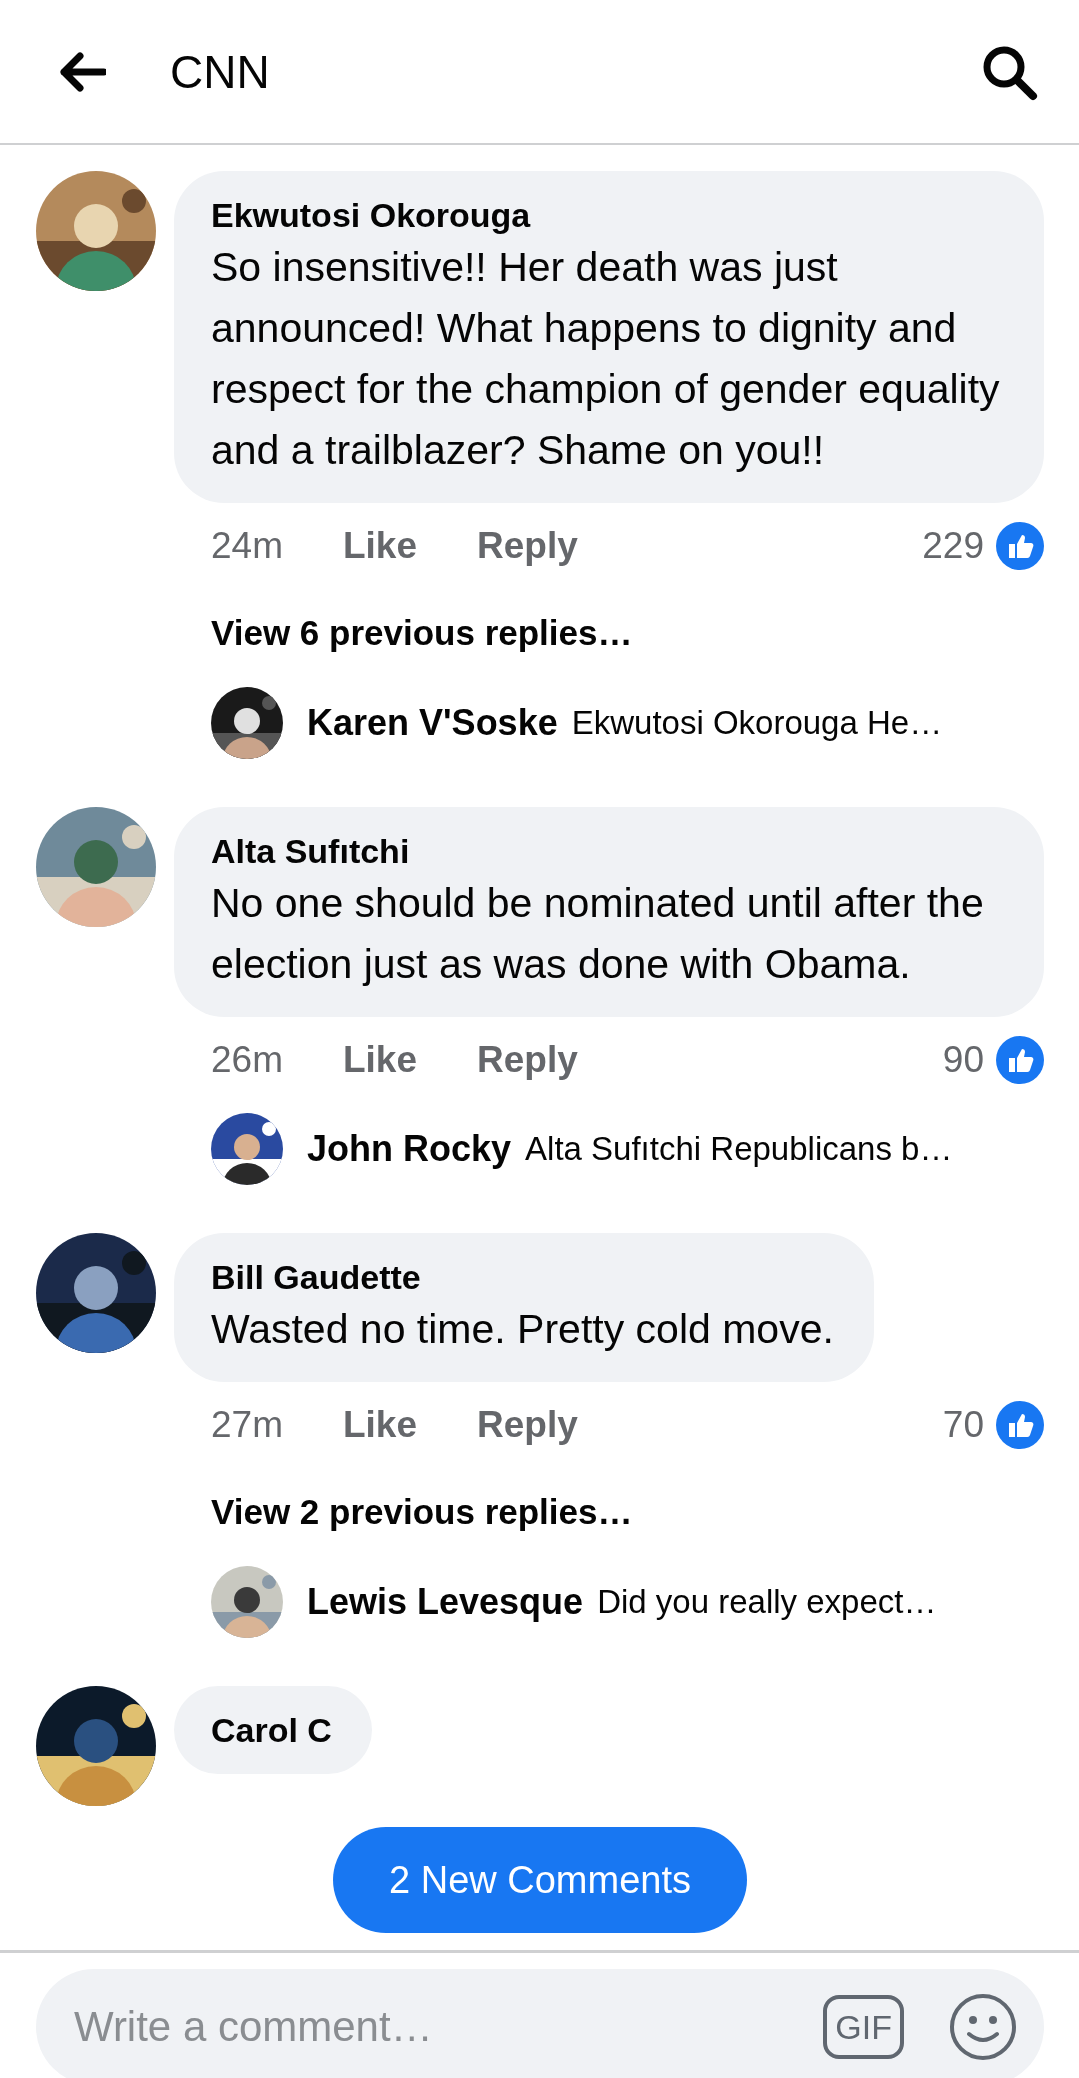  Describe the element at coordinates (606, 359) in the screenshot. I see `comment-text: So insensitive!! Her death was just announced! What happens to dignity and respect for the champion of gender equality and a trailblazer? Shame on you!!` at that location.